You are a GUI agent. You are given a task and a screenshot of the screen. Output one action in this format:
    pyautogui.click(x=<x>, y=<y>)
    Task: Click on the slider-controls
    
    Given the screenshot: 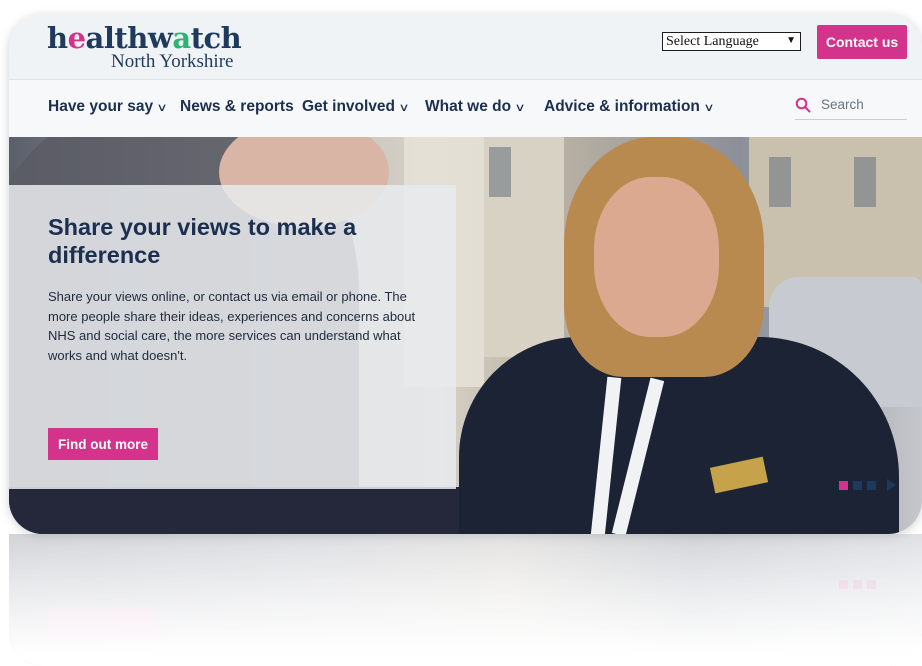 What is the action you would take?
    pyautogui.click(x=867, y=485)
    